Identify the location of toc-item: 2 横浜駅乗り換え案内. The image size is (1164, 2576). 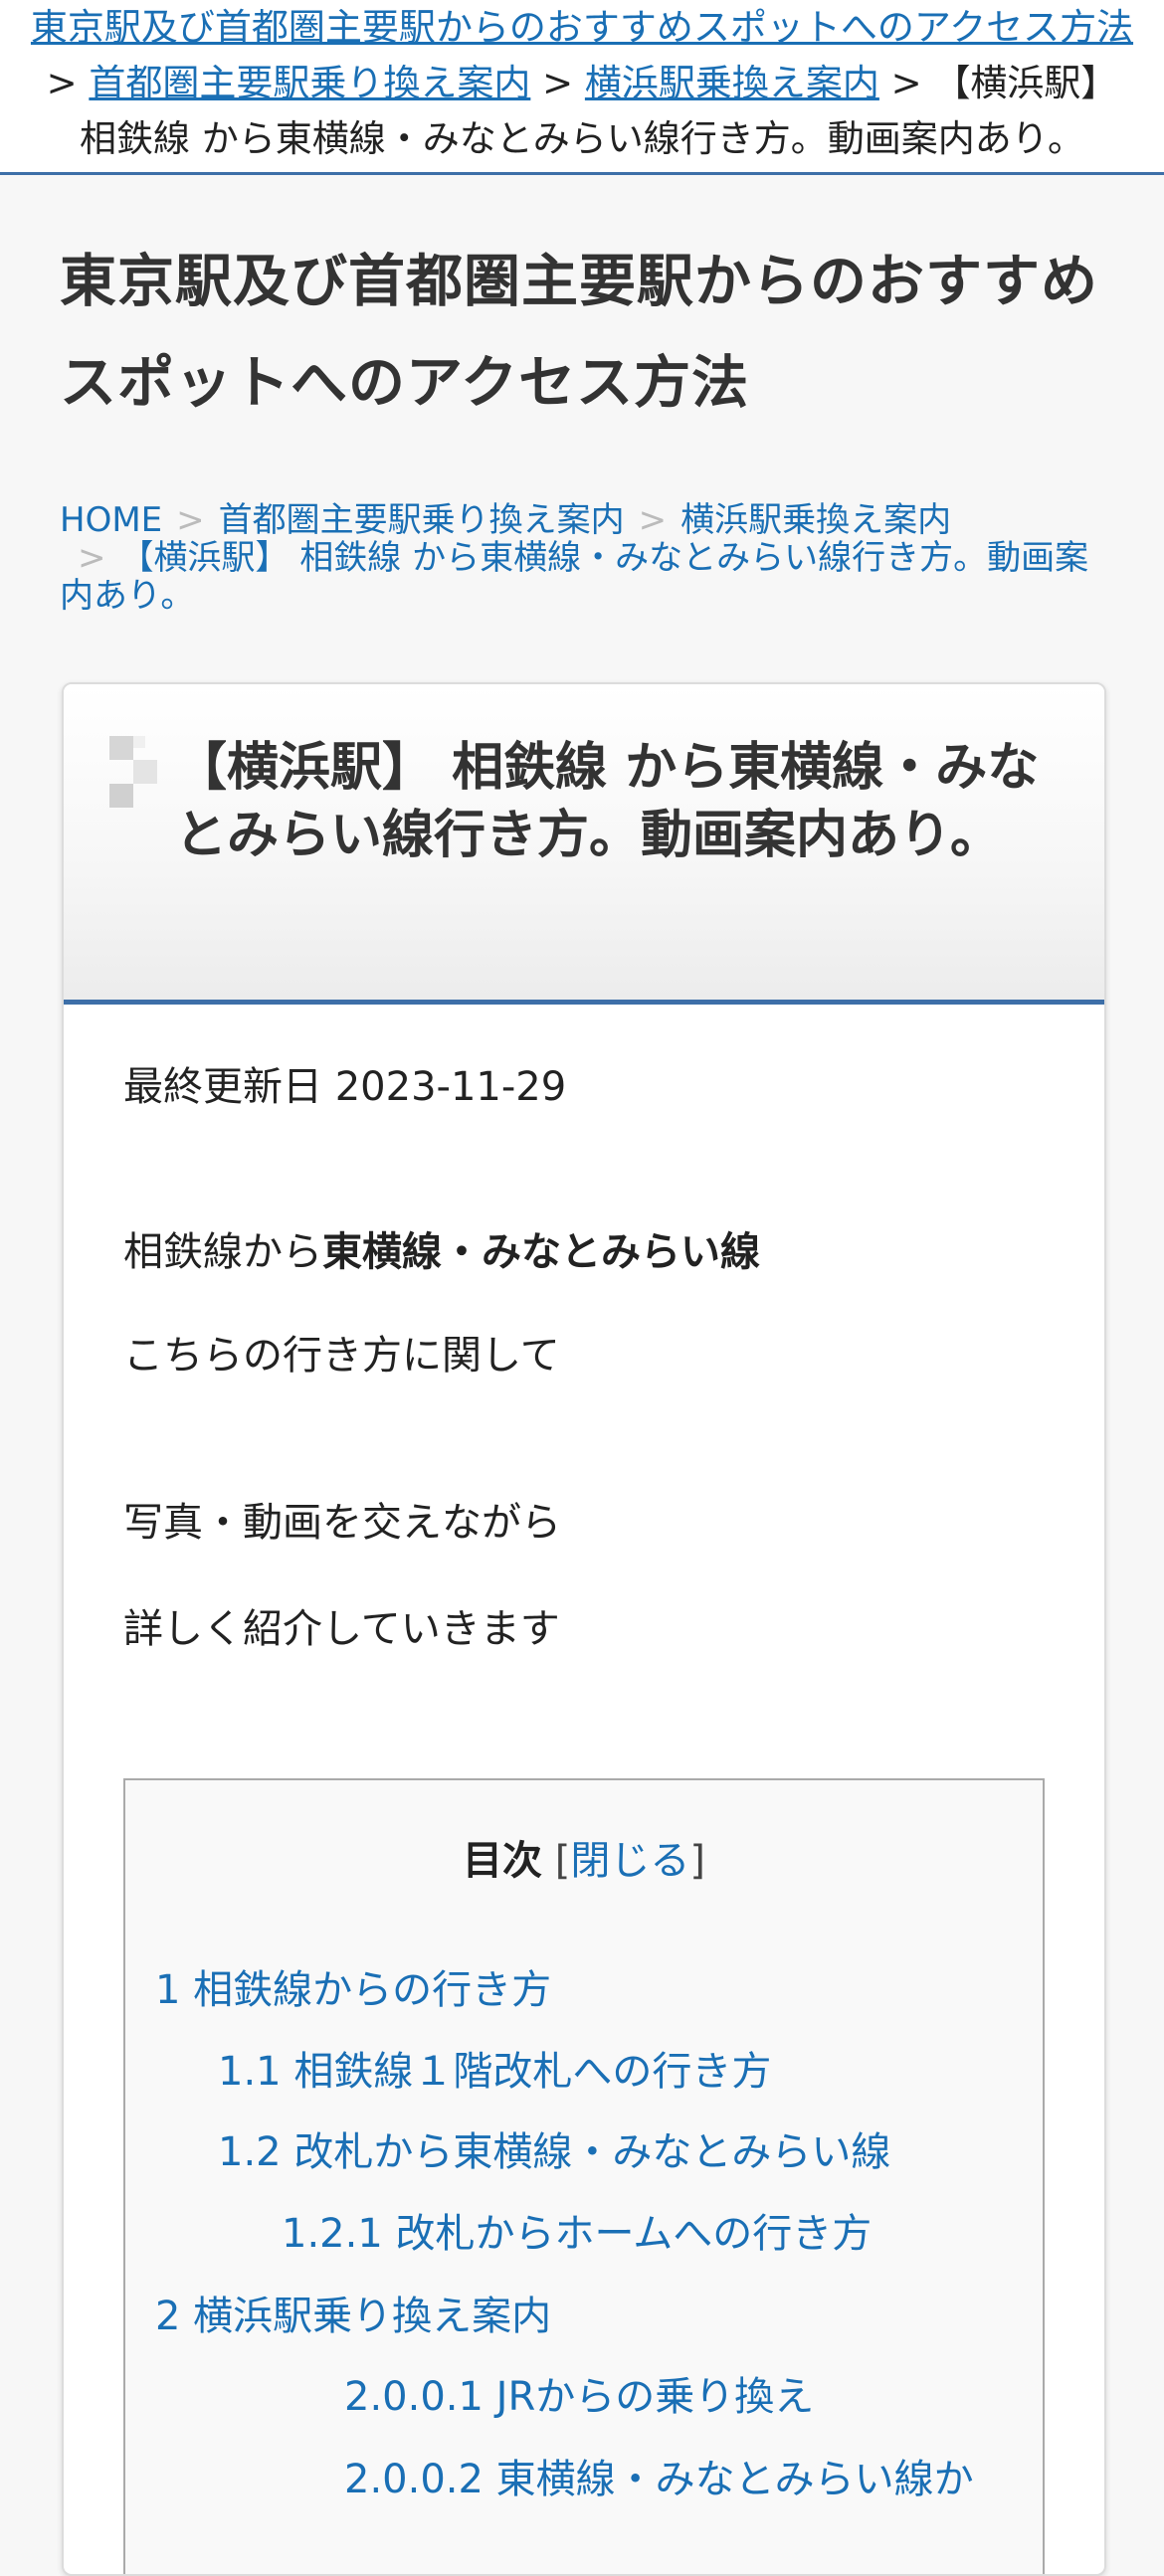
(353, 2312).